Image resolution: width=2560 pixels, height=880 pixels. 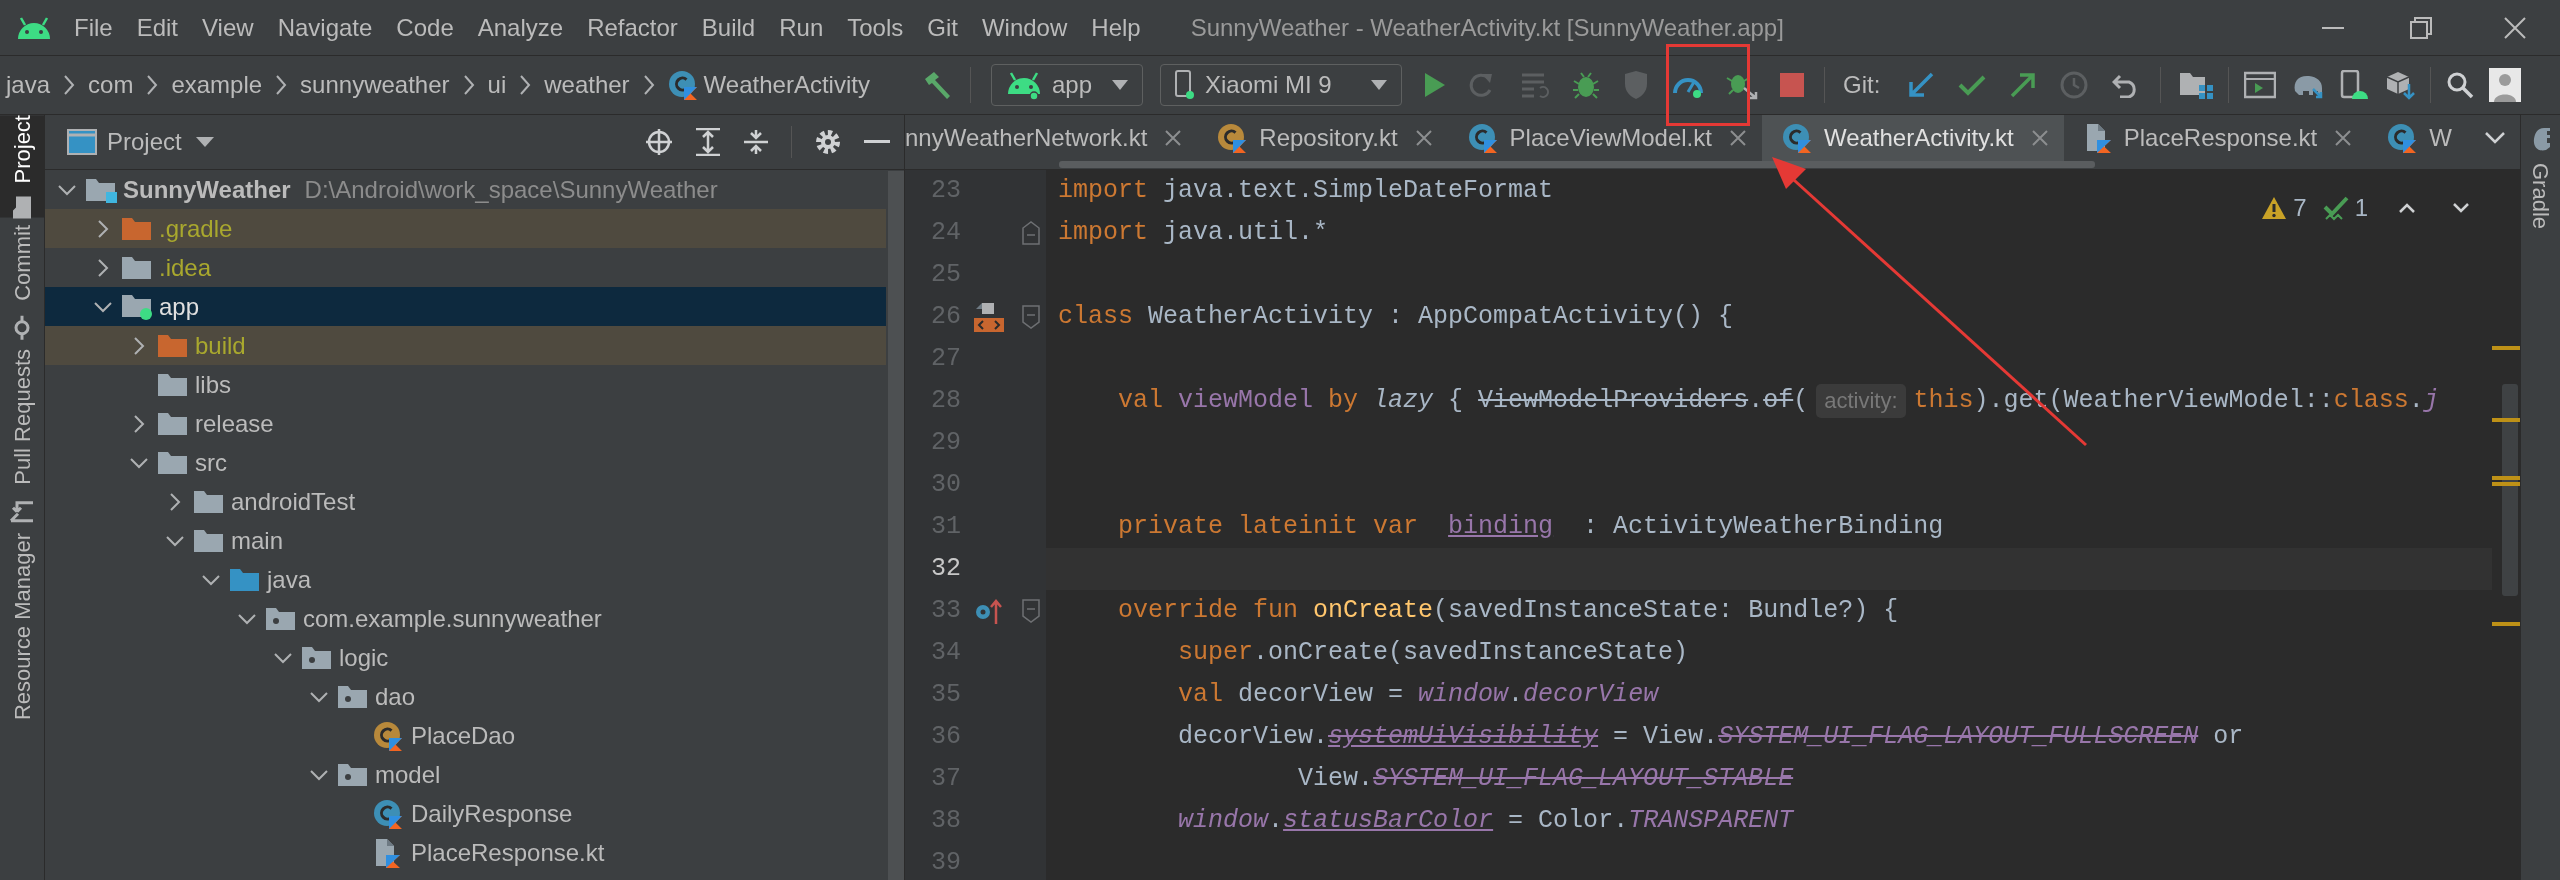 I want to click on run-configuration-dropdown: app, so click(x=1067, y=85).